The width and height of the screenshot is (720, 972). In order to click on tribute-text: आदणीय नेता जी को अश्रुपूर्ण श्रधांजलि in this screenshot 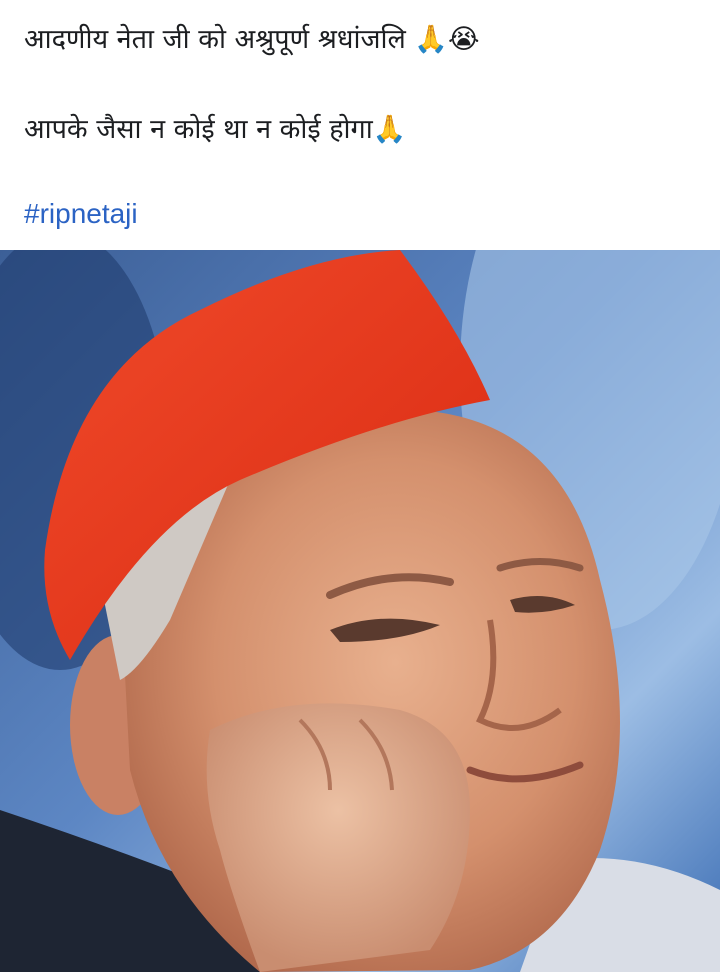, I will do `click(215, 39)`.